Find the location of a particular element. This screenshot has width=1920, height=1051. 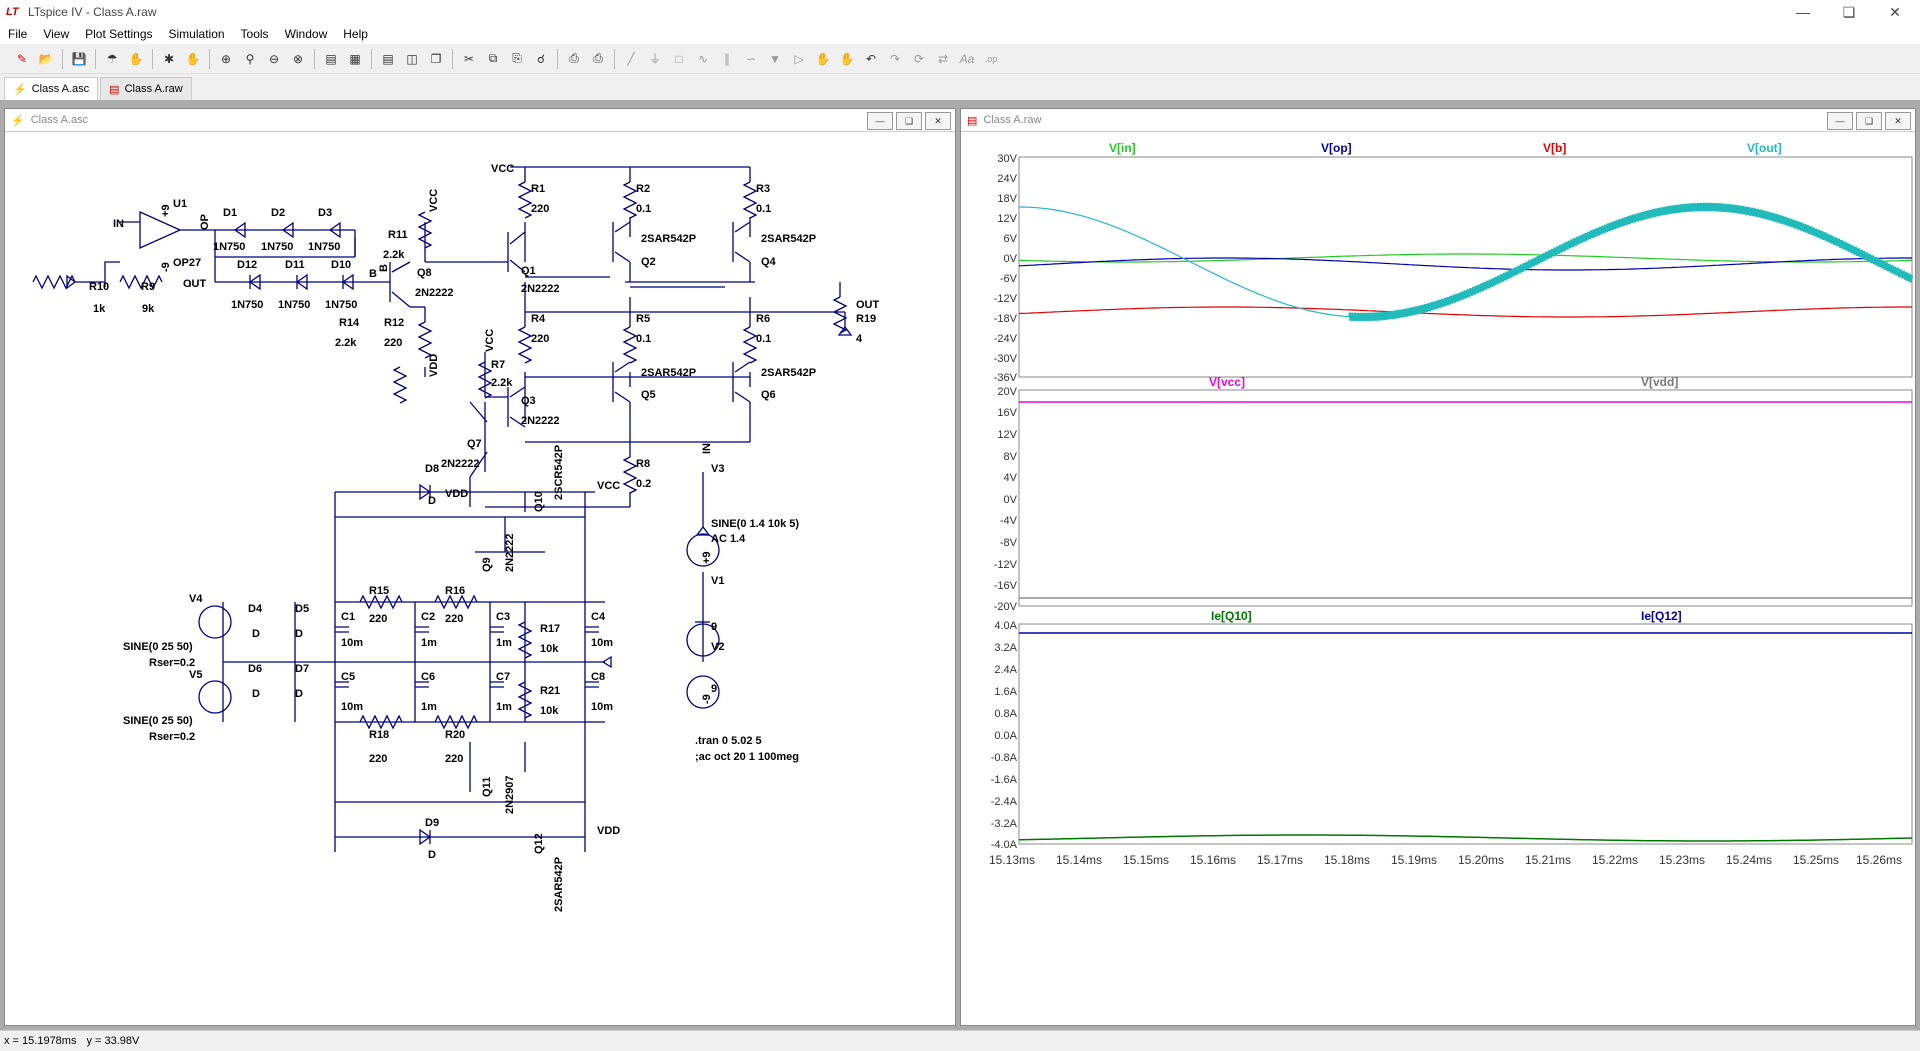

y-tick: 18V is located at coordinates (1007, 199).